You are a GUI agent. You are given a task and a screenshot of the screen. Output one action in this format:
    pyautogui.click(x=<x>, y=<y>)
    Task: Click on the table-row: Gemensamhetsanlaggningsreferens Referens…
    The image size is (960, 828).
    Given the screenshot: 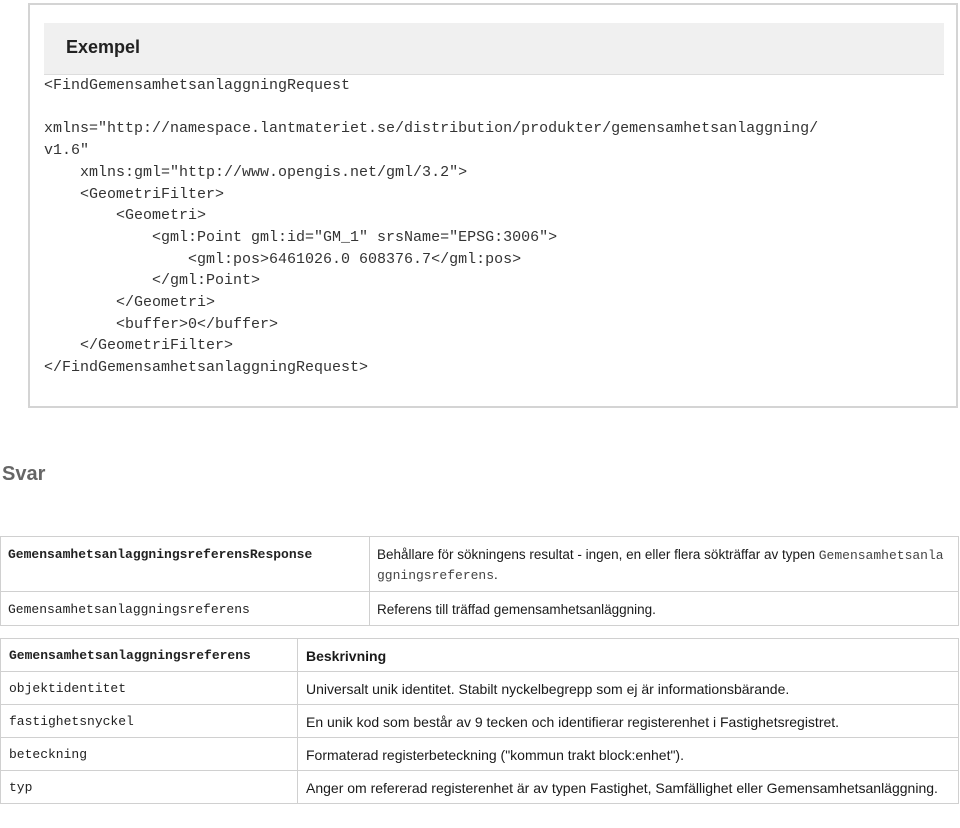 What is the action you would take?
    pyautogui.click(x=479, y=608)
    